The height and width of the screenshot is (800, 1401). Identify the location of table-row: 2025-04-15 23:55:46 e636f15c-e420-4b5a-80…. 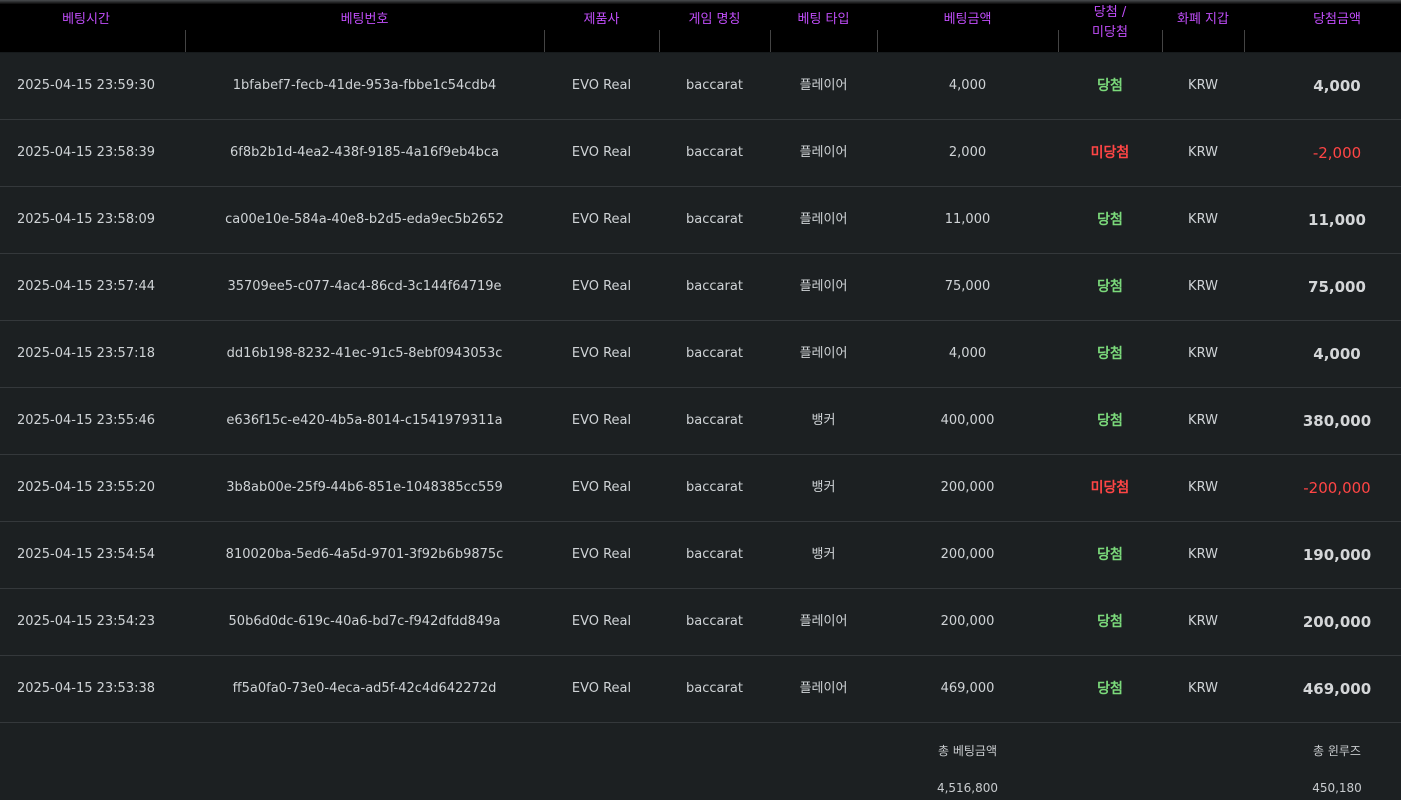
(700, 421).